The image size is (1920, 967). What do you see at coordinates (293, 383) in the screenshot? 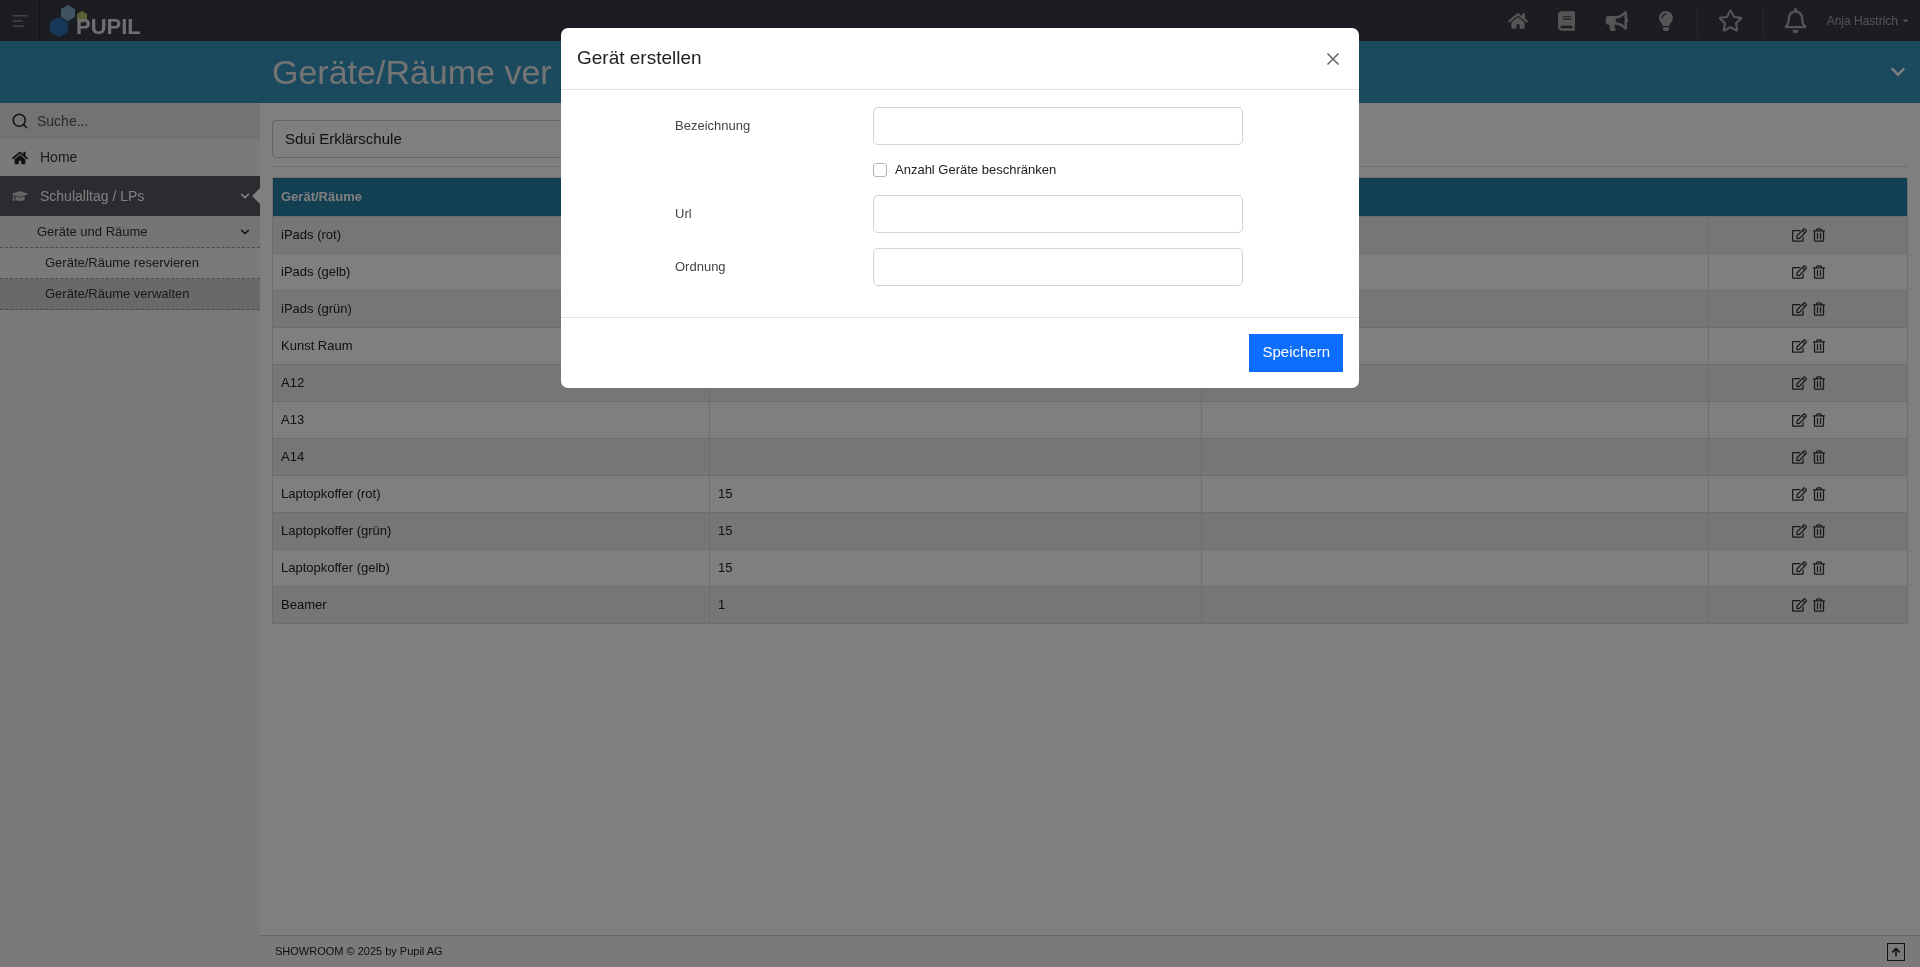
I see `table-cell-text: A12` at bounding box center [293, 383].